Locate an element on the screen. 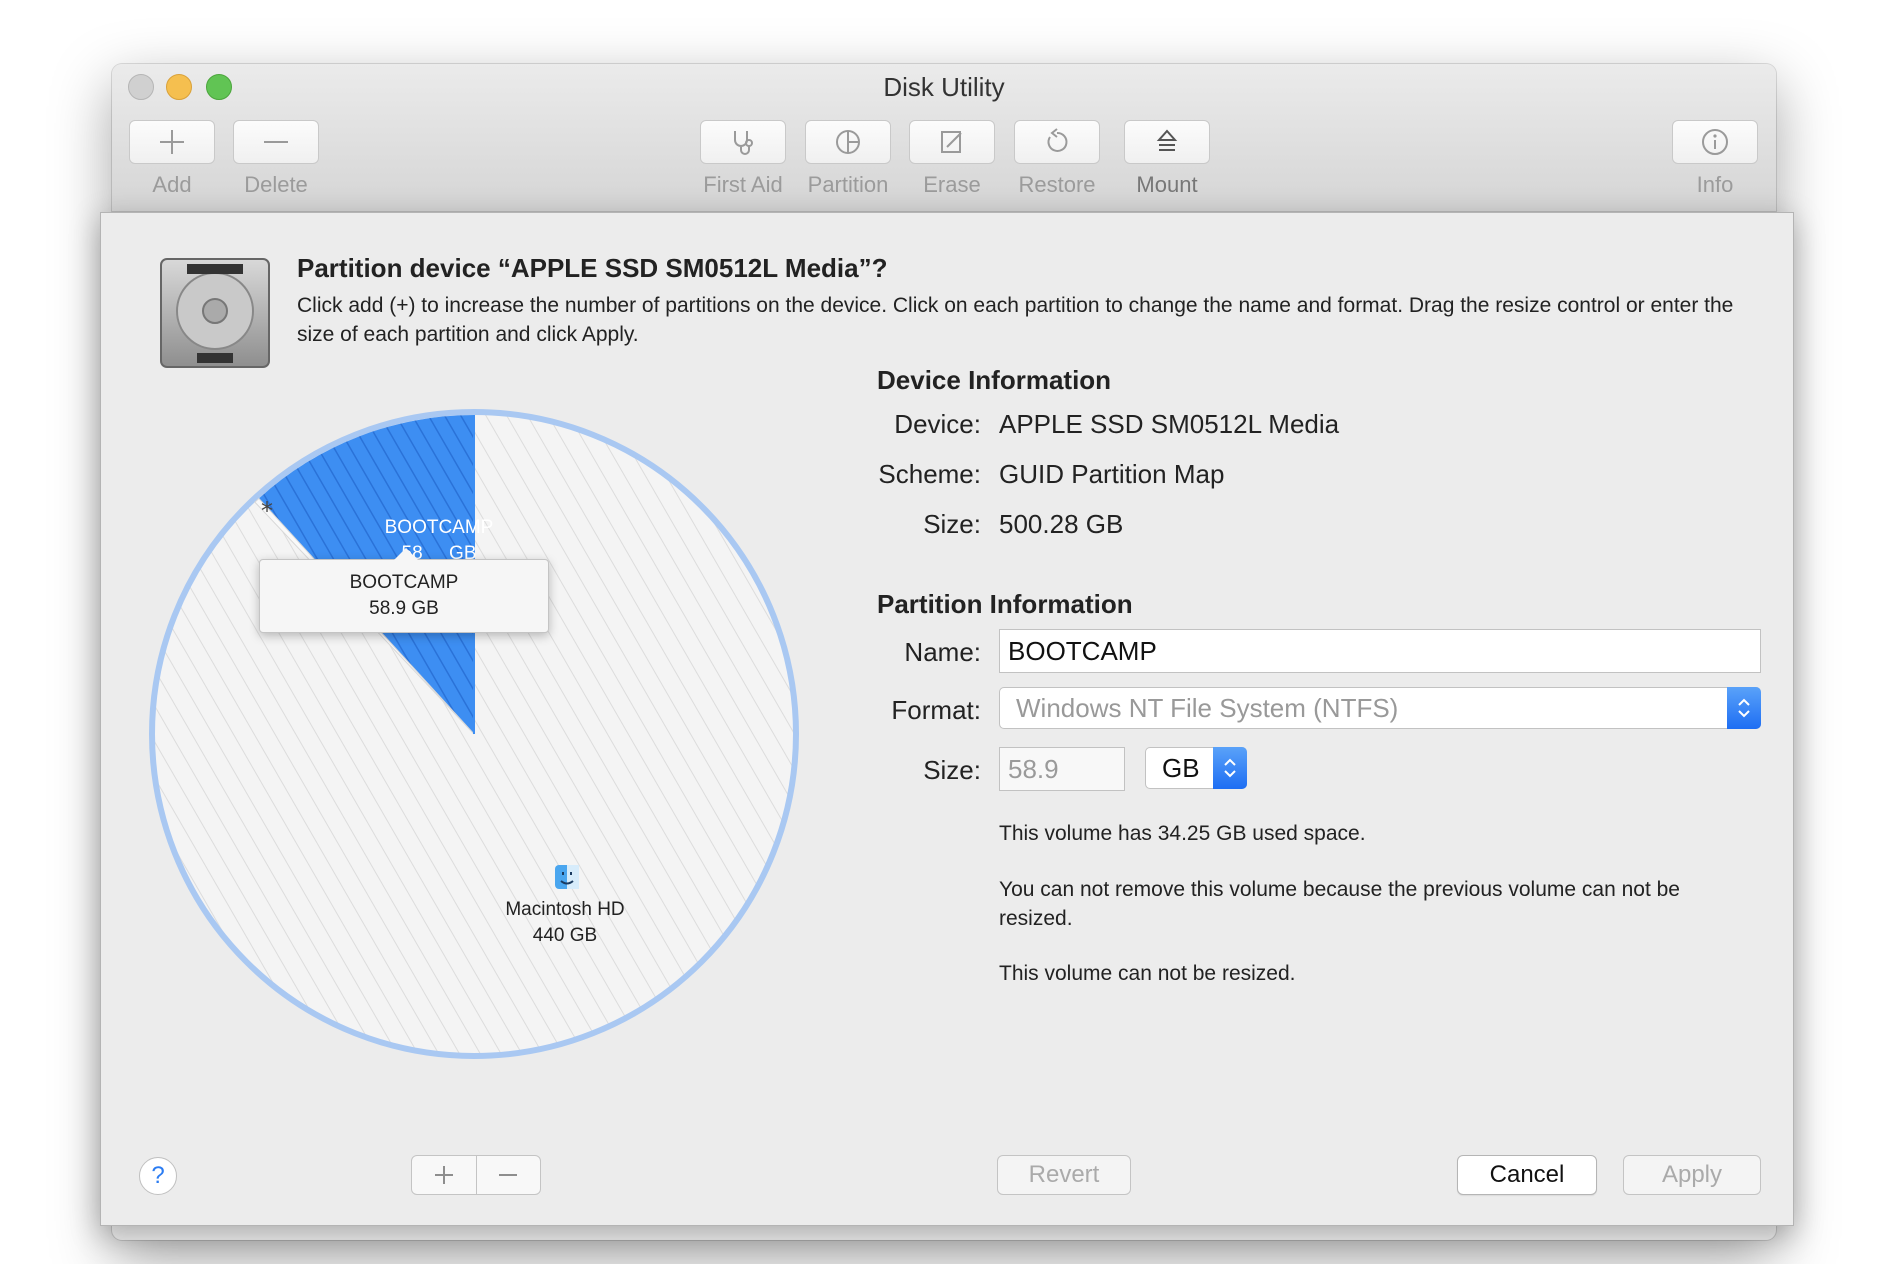 The image size is (1888, 1264). toolbar-restore: Restore is located at coordinates (1057, 159).